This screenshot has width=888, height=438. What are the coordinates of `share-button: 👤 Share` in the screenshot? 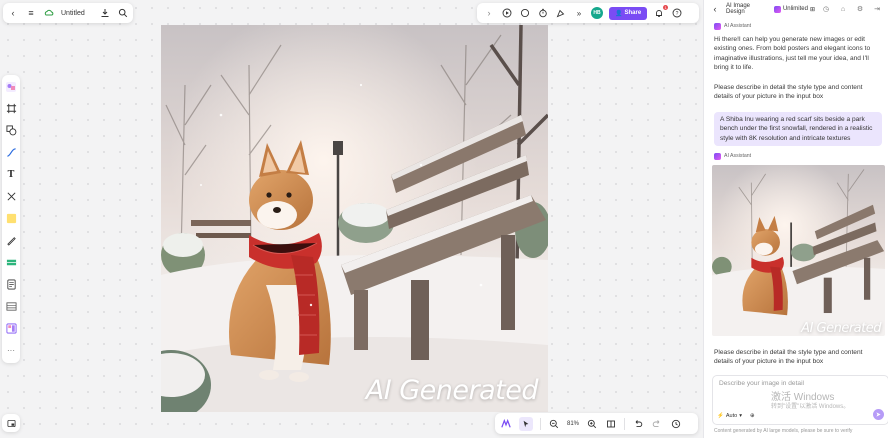 It's located at (628, 13).